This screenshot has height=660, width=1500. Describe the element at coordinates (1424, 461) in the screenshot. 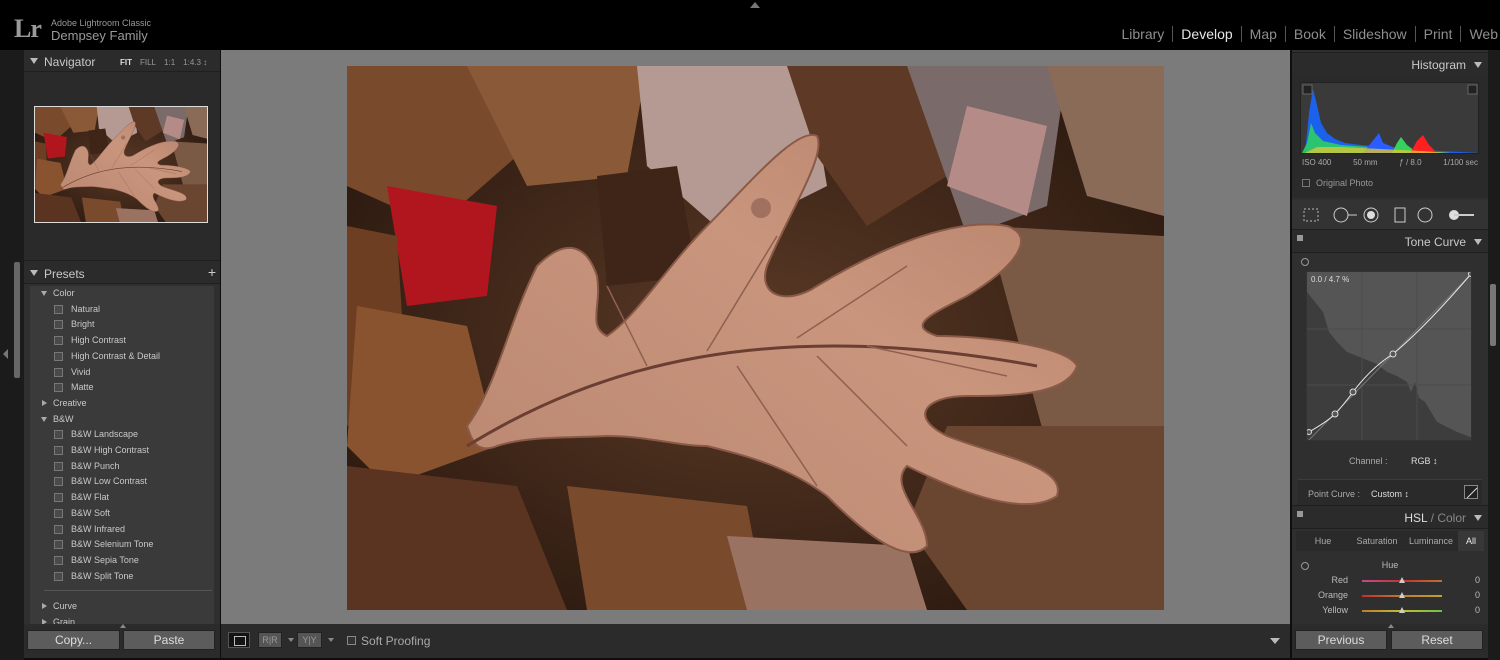

I see `channel-select: RGB ↕` at that location.